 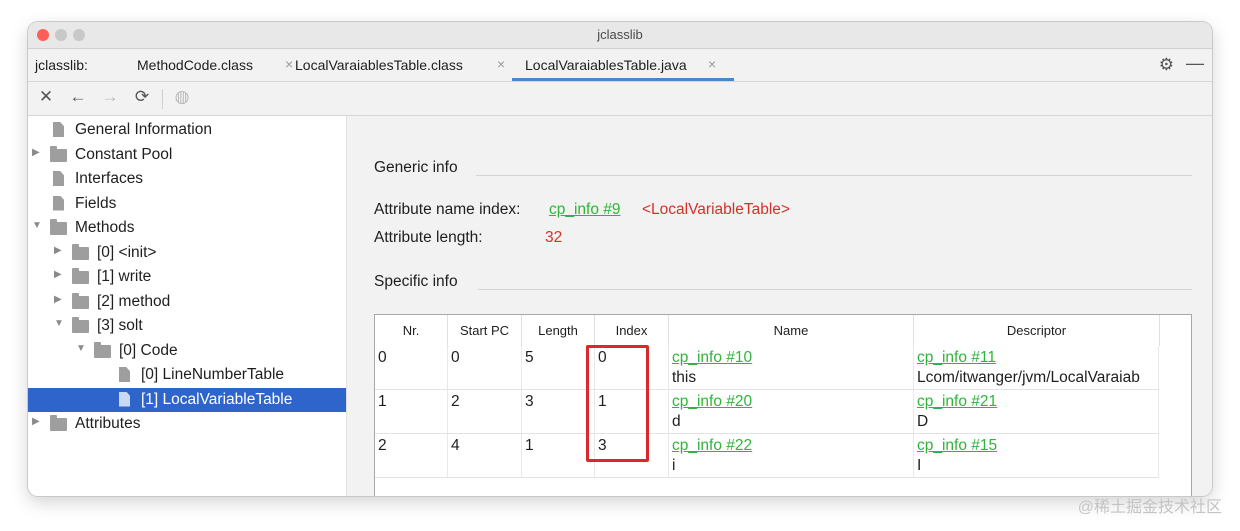 I want to click on col-header-name: Name, so click(x=791, y=330).